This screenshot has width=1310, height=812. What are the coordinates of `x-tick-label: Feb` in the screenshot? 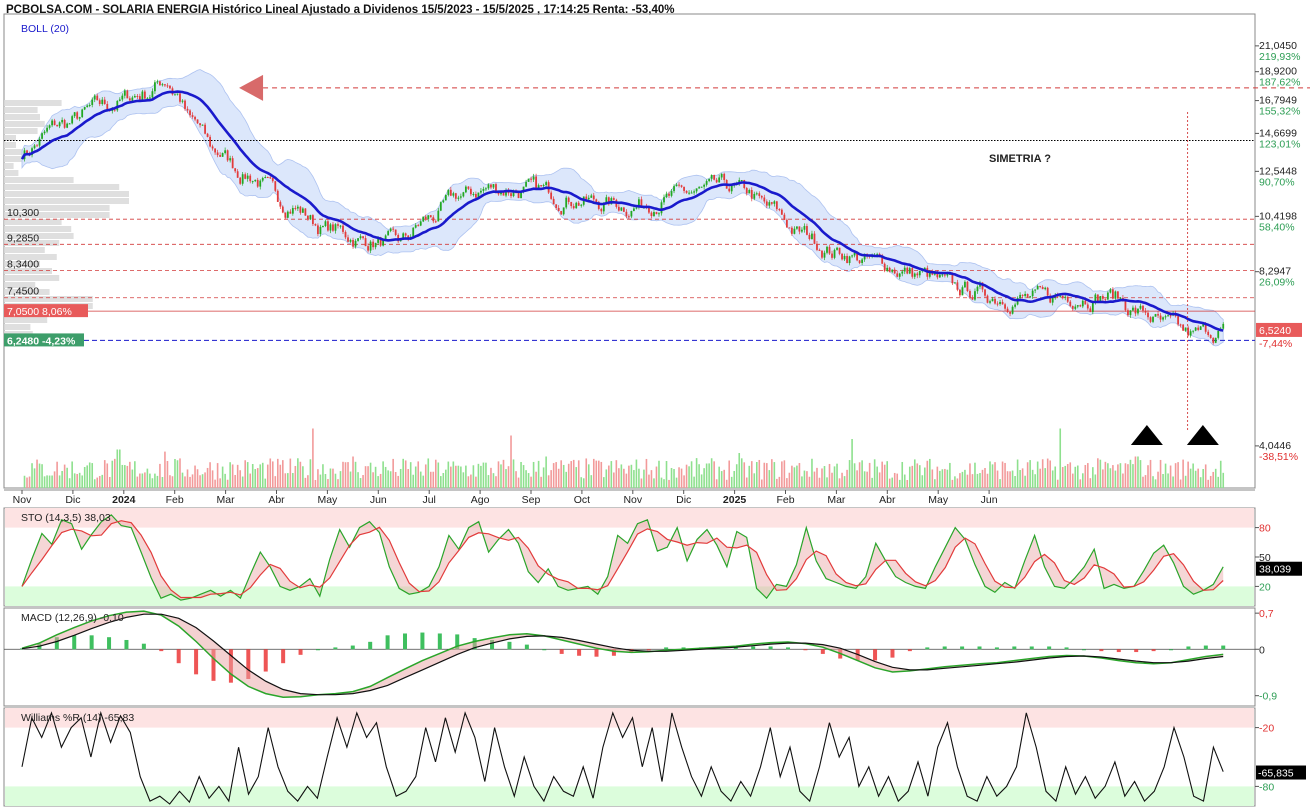 It's located at (785, 500).